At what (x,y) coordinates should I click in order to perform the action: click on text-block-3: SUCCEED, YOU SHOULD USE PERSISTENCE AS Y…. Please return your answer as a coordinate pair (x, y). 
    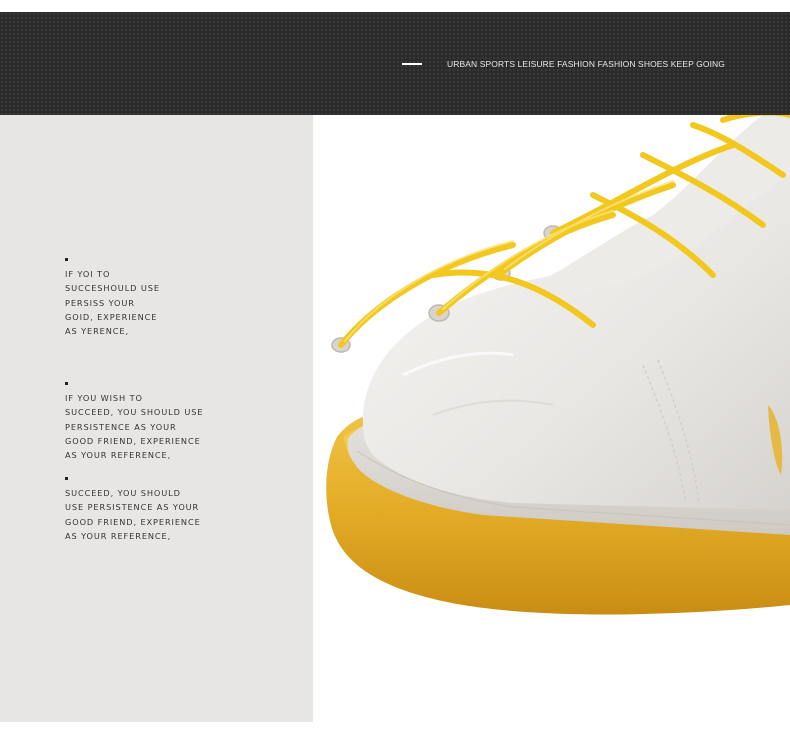
    Looking at the image, I should click on (133, 510).